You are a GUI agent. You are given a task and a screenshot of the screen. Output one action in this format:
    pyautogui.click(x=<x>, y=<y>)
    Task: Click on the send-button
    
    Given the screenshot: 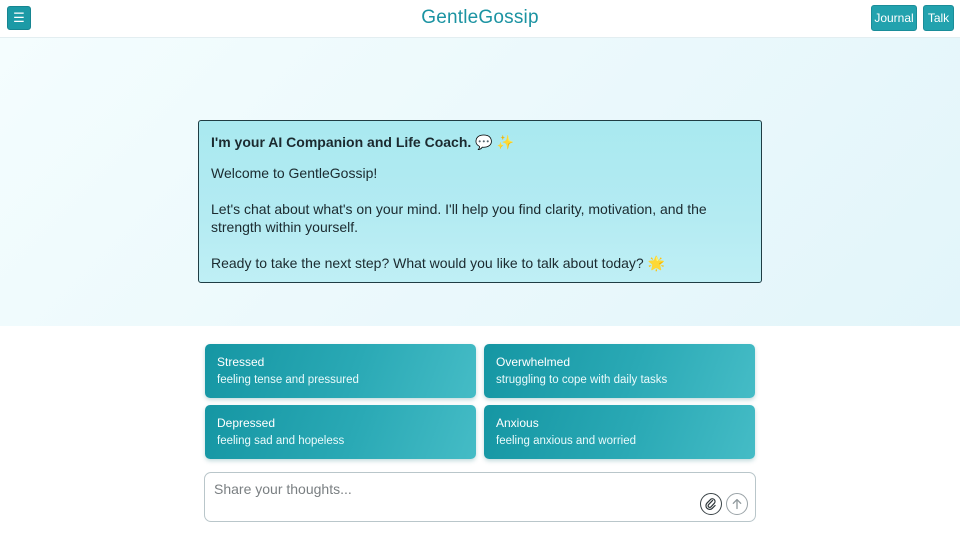 What is the action you would take?
    pyautogui.click(x=737, y=504)
    